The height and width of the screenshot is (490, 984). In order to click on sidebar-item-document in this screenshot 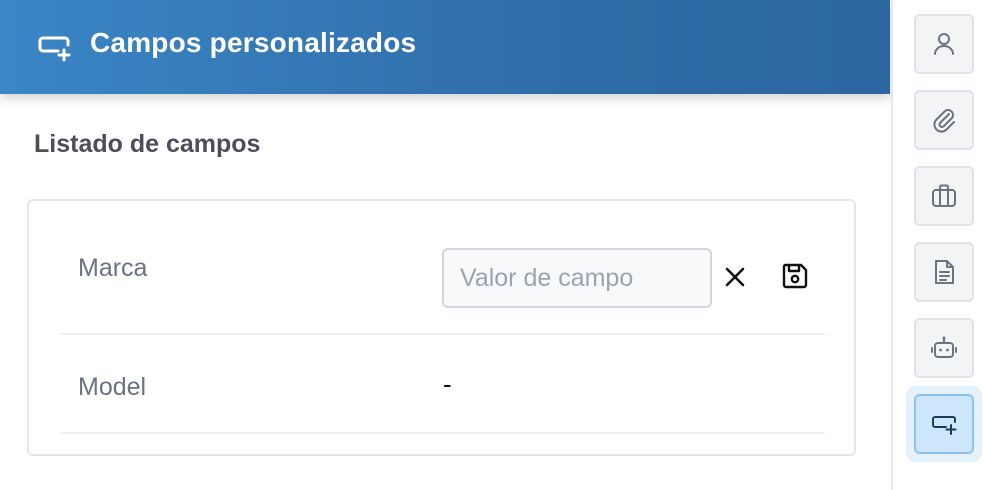, I will do `click(944, 272)`.